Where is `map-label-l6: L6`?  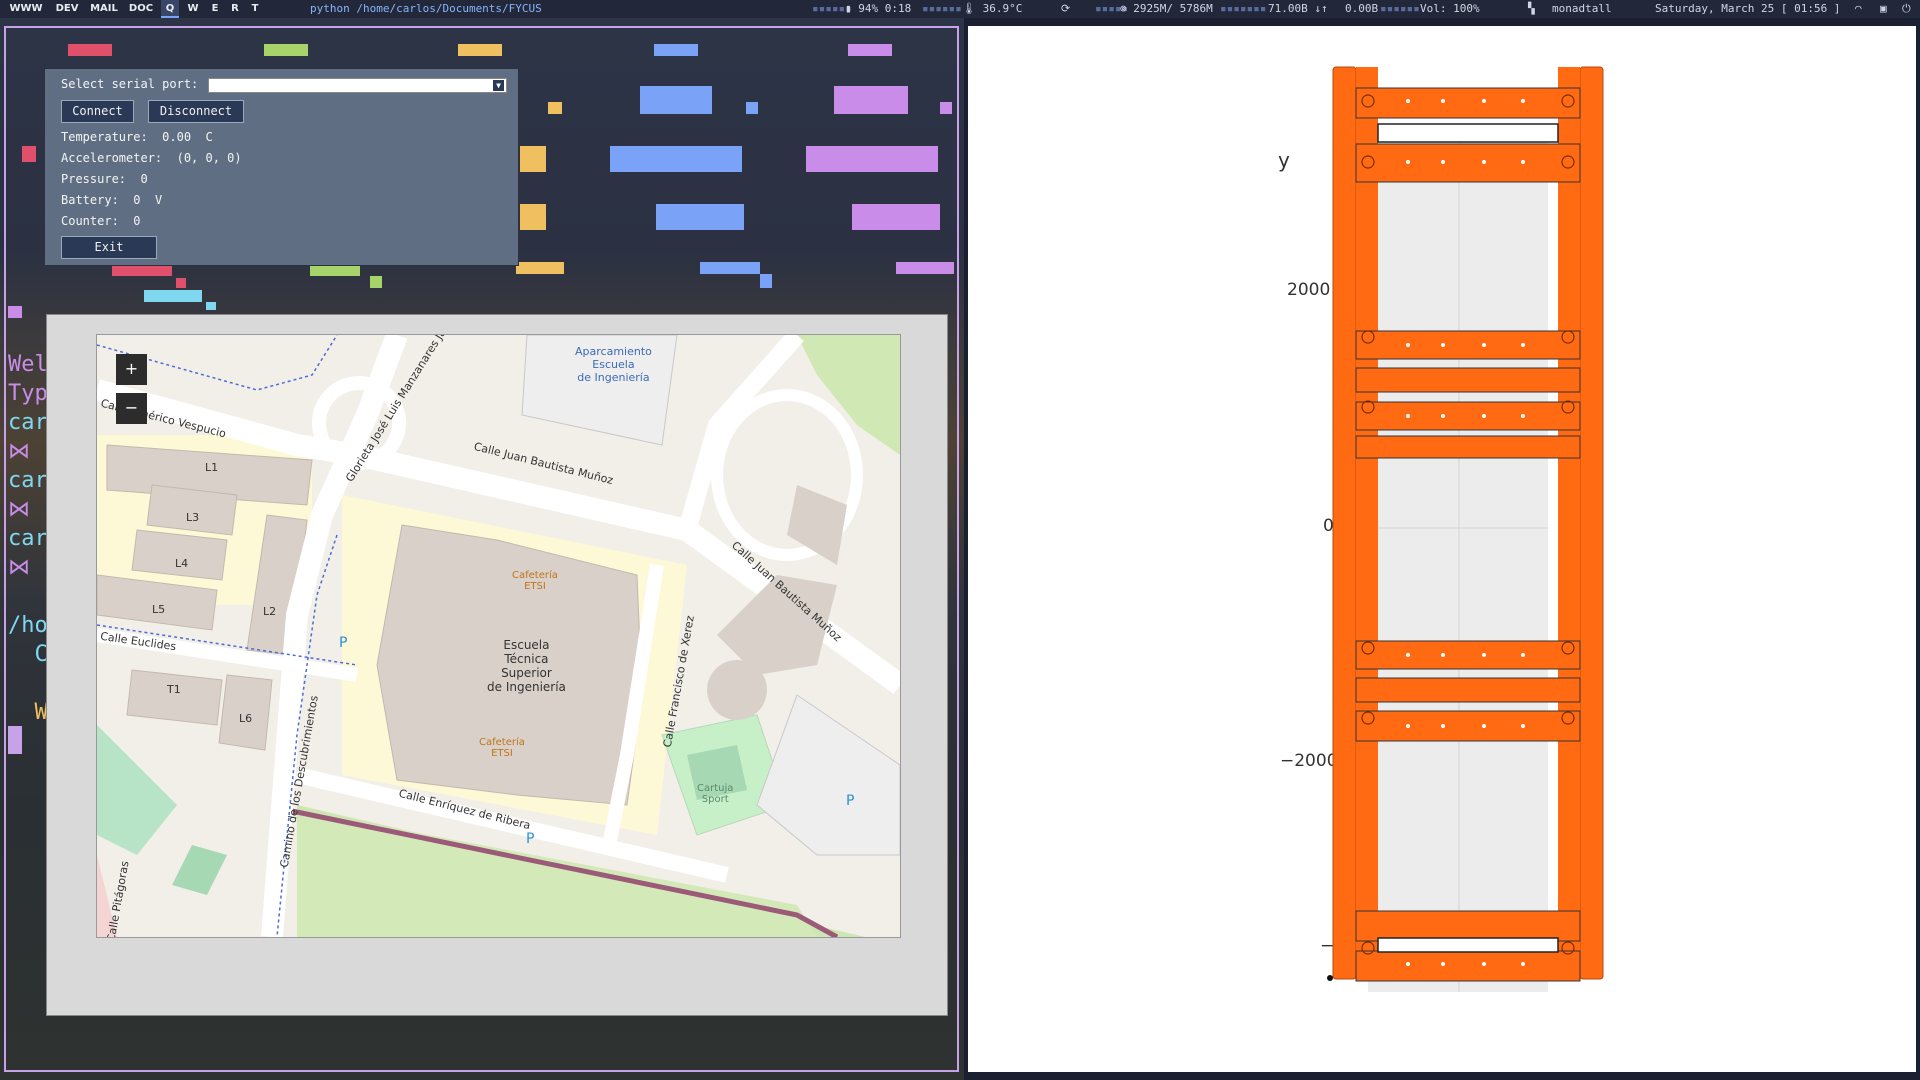 map-label-l6: L6 is located at coordinates (246, 718).